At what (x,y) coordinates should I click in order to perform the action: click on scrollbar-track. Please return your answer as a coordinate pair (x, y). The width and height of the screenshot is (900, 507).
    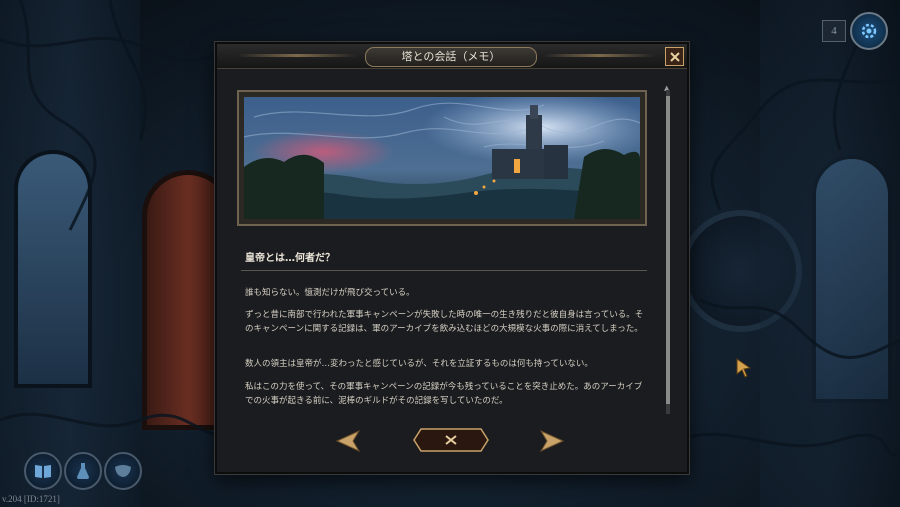
    Looking at the image, I should click on (668, 252).